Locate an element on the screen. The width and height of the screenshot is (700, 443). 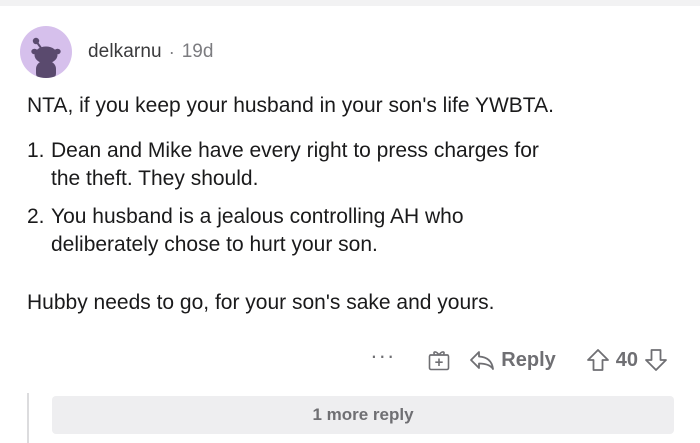
list-number: 2. is located at coordinates (36, 216).